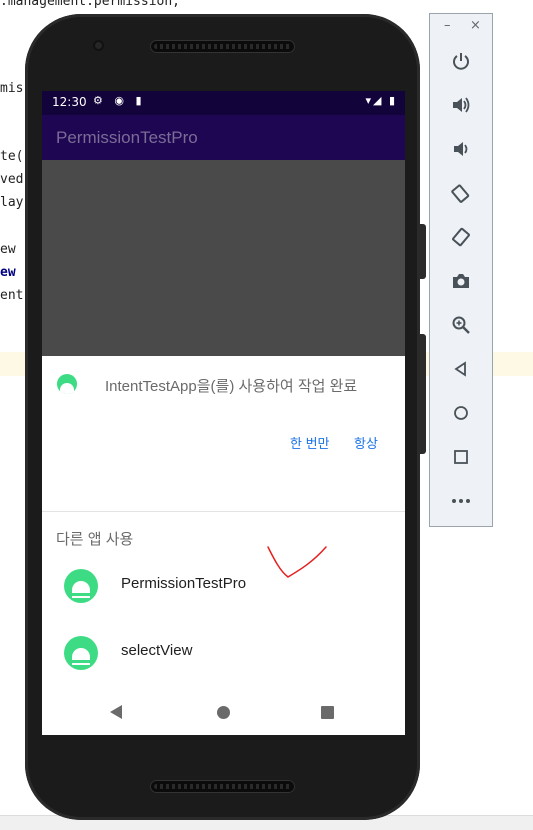 The height and width of the screenshot is (830, 533). Describe the element at coordinates (95, 539) in the screenshot. I see `other-apps-label: 다른 앱 사용` at that location.